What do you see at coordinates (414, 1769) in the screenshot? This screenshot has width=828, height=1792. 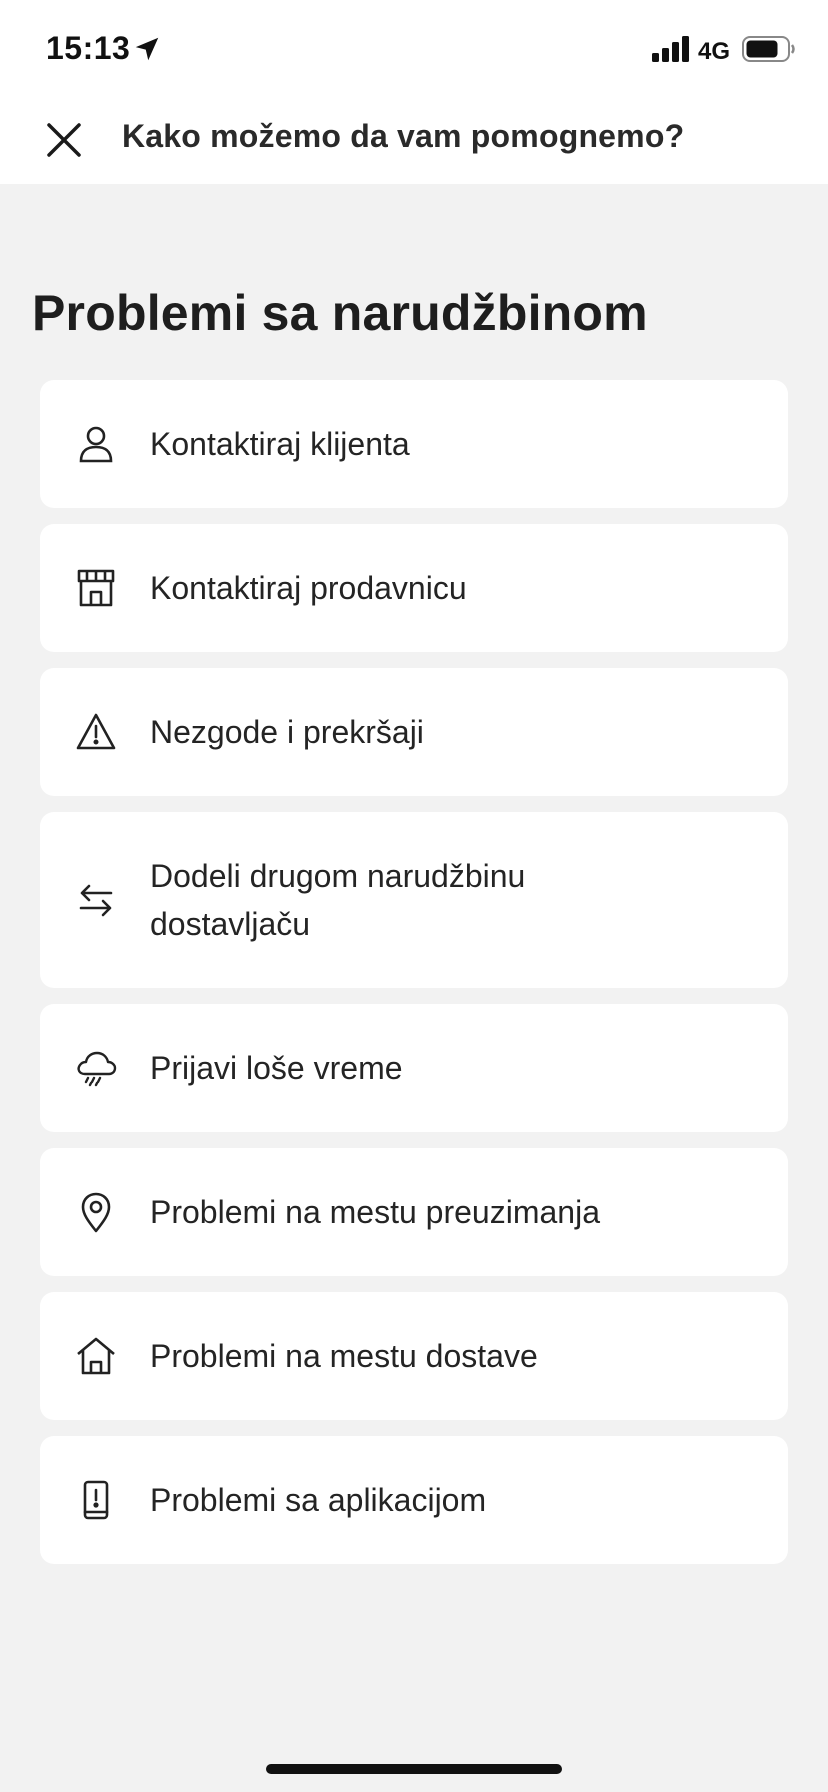 I see `home-indicator` at bounding box center [414, 1769].